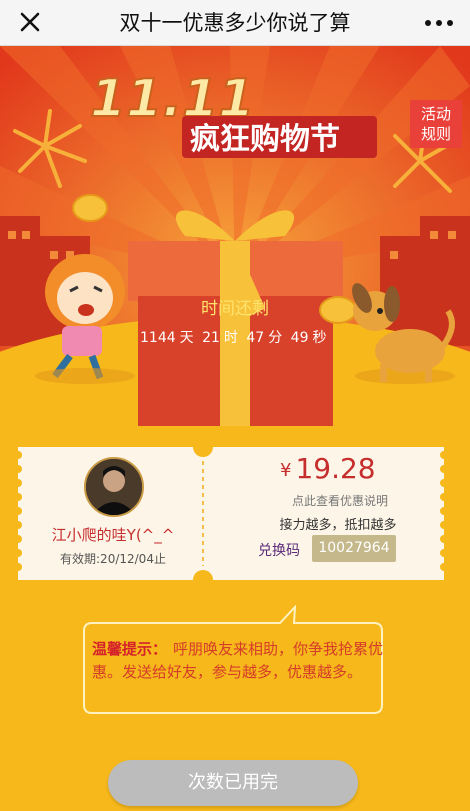 The width and height of the screenshot is (470, 811). I want to click on countdown-minutes-unit: 分, so click(275, 338).